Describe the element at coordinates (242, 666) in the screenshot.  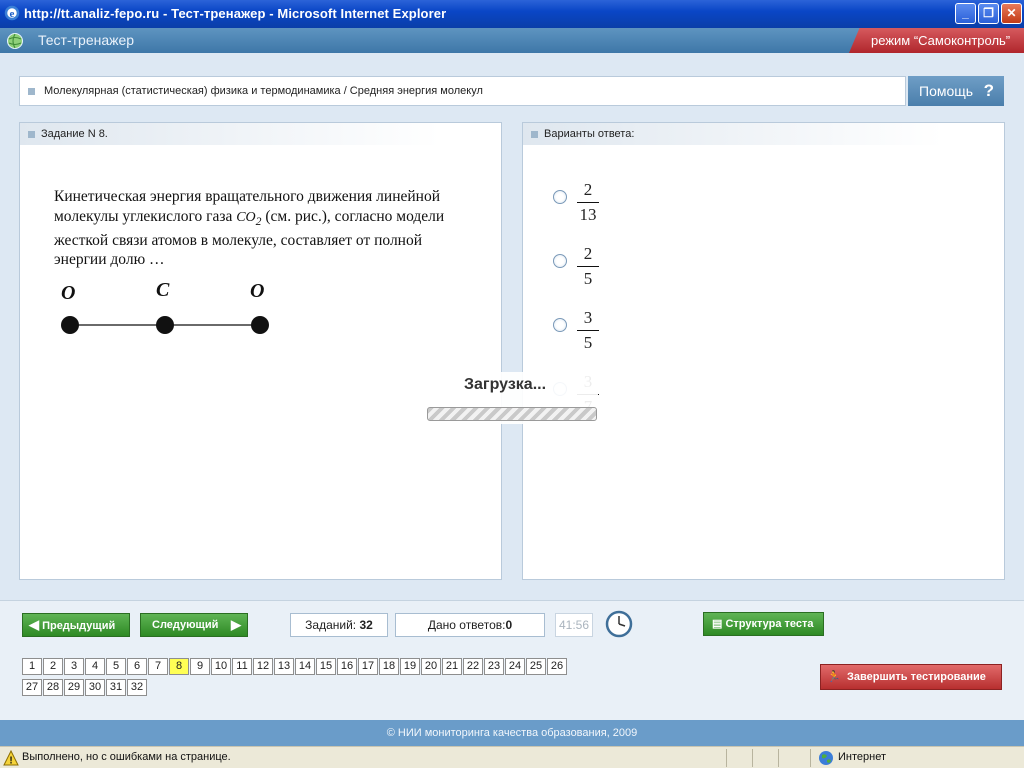
I see `page-button-11: 11` at that location.